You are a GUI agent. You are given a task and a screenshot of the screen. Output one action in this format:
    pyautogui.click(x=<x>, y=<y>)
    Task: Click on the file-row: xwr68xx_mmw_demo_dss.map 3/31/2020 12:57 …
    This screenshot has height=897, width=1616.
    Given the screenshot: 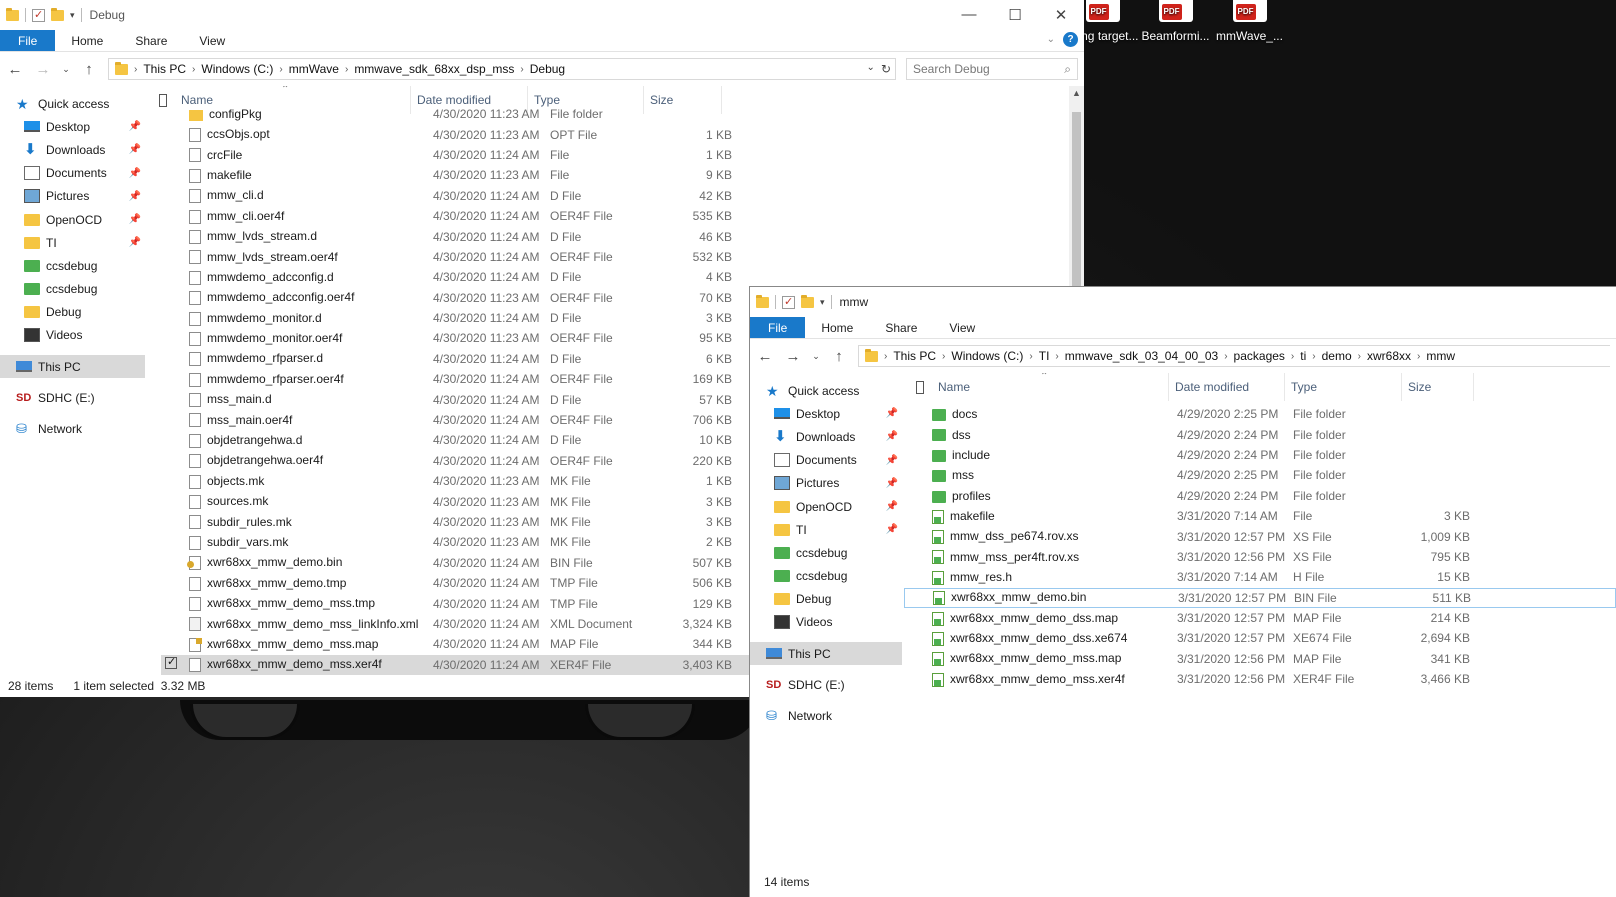 What is the action you would take?
    pyautogui.click(x=1260, y=618)
    